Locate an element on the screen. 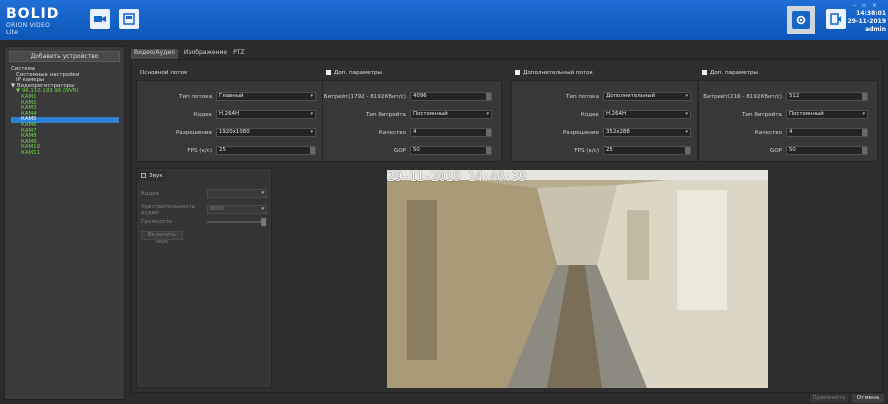  sub-codec-label: Кодек is located at coordinates (589, 114).